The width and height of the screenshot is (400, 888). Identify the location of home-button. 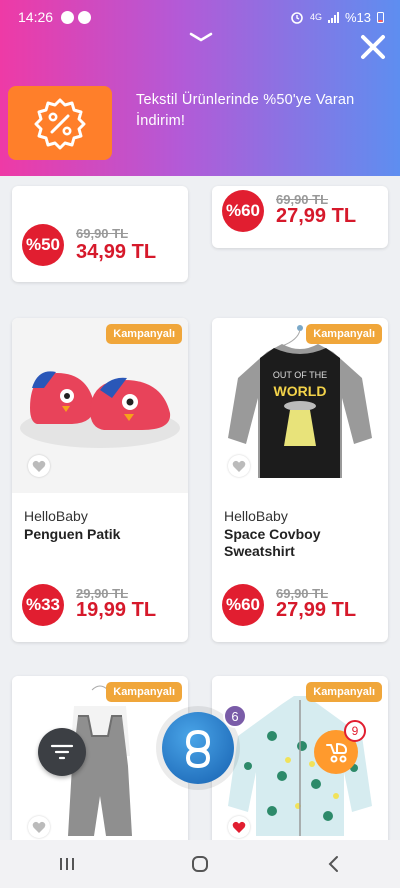
(200, 864).